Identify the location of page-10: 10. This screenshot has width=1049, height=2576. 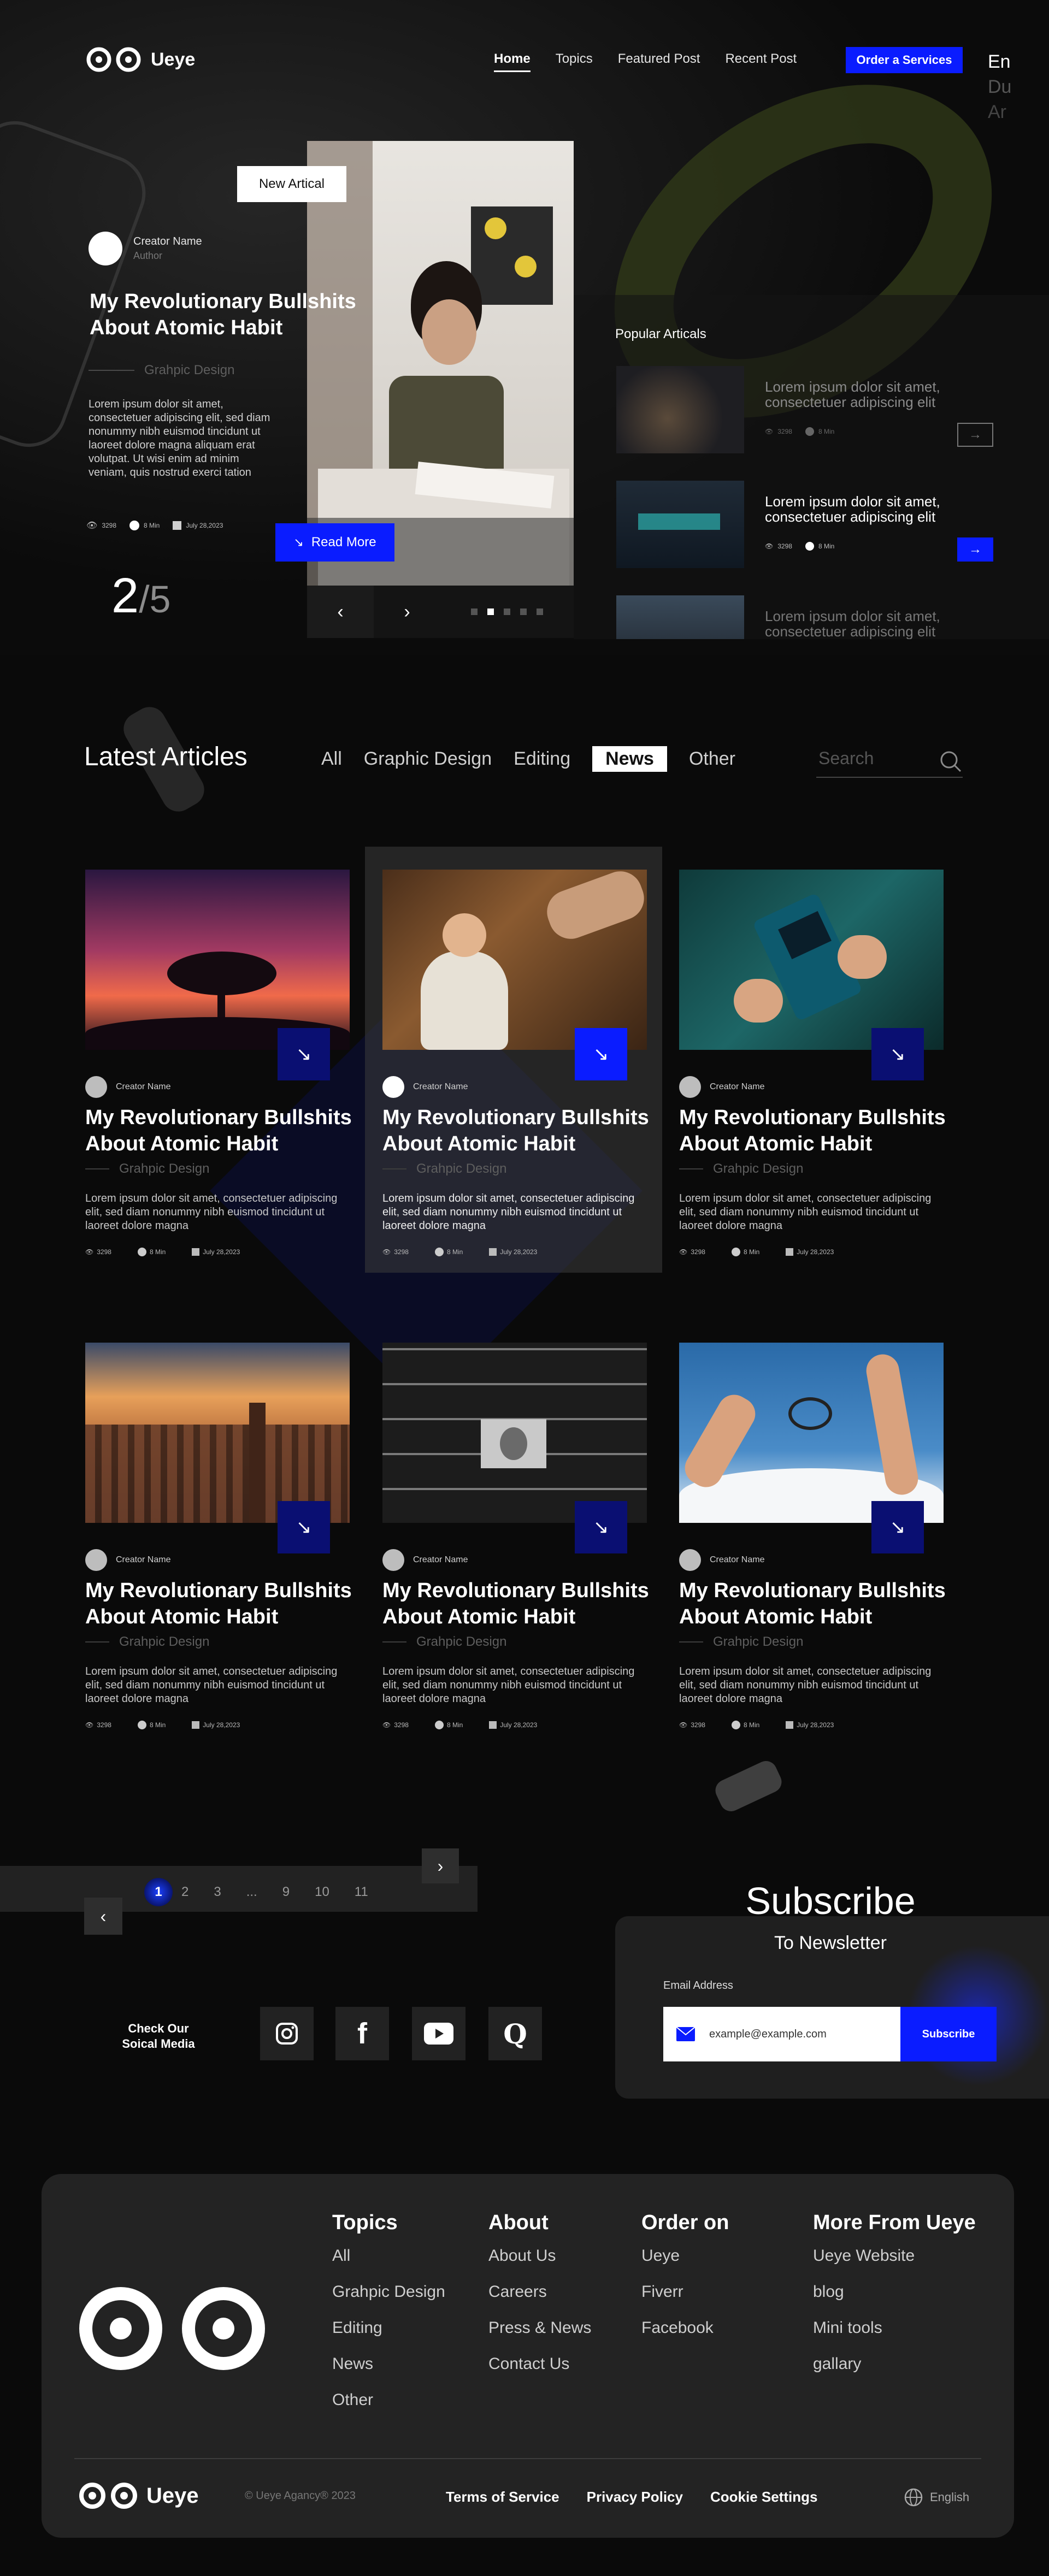
(322, 1892).